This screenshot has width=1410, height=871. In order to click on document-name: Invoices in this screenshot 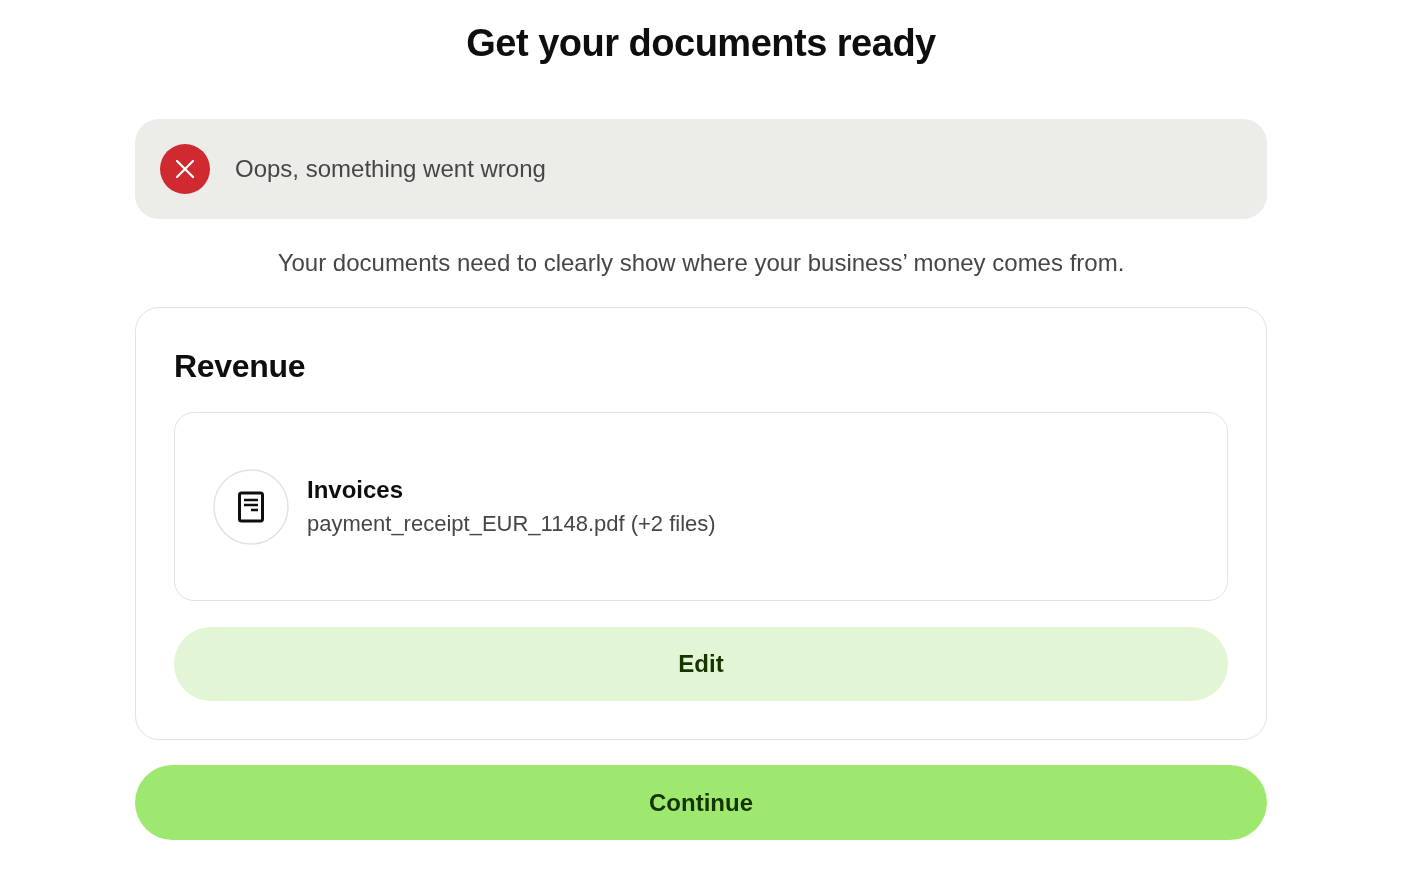, I will do `click(356, 489)`.